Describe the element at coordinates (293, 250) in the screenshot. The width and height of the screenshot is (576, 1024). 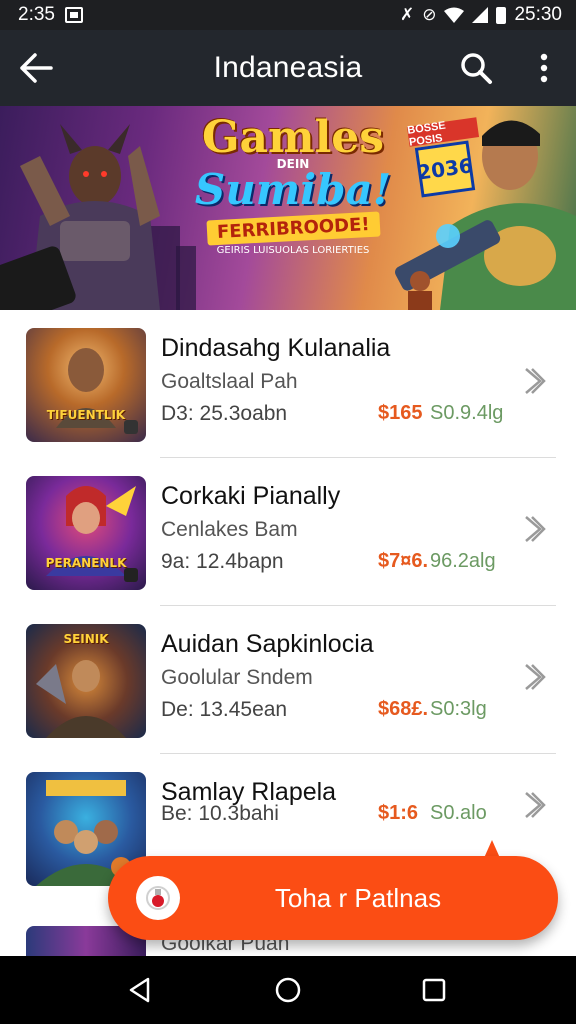
I see `banner-tagline: GEIRIS LUISUOLAS LORIERTIES` at that location.